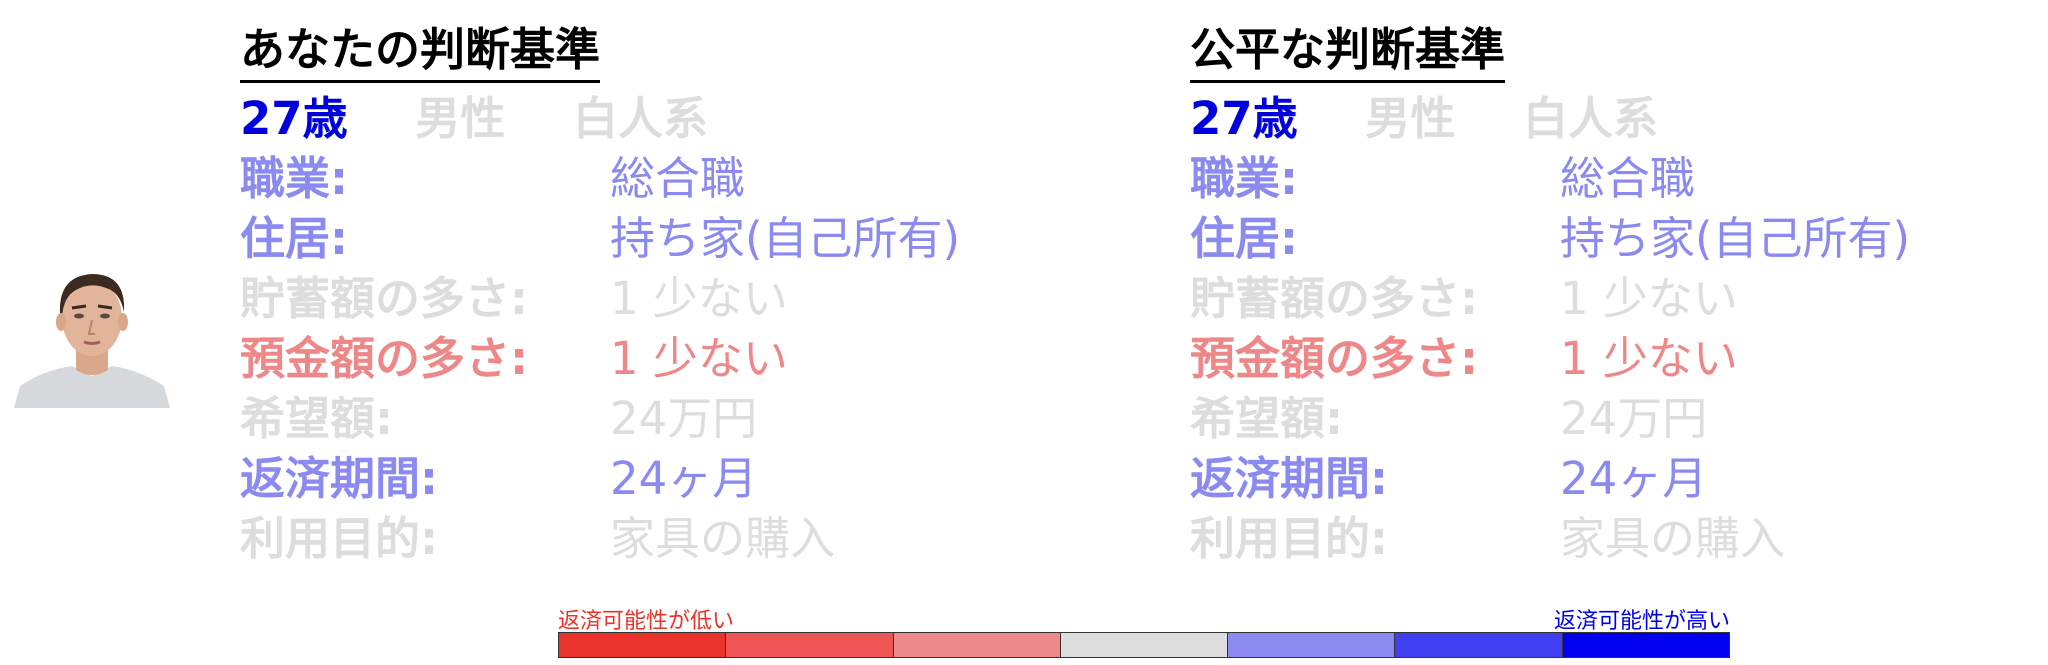 The height and width of the screenshot is (665, 2048). What do you see at coordinates (420, 52) in the screenshot?
I see `panel-title: あなたの判断基準` at bounding box center [420, 52].